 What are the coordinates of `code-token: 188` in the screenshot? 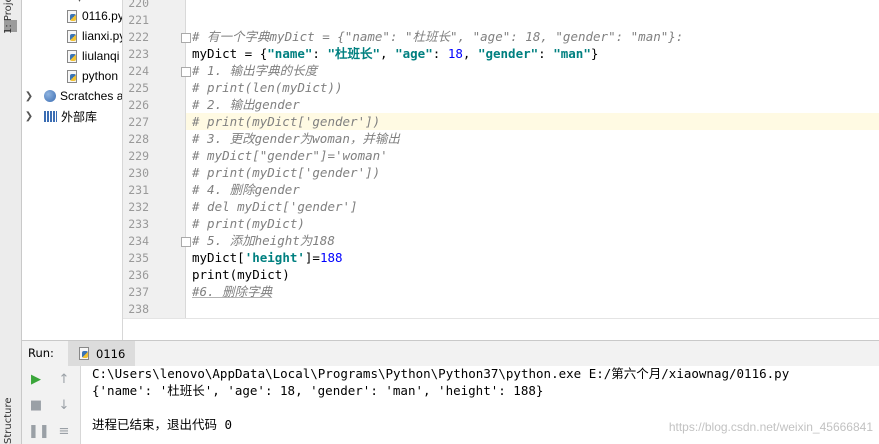 It's located at (331, 257).